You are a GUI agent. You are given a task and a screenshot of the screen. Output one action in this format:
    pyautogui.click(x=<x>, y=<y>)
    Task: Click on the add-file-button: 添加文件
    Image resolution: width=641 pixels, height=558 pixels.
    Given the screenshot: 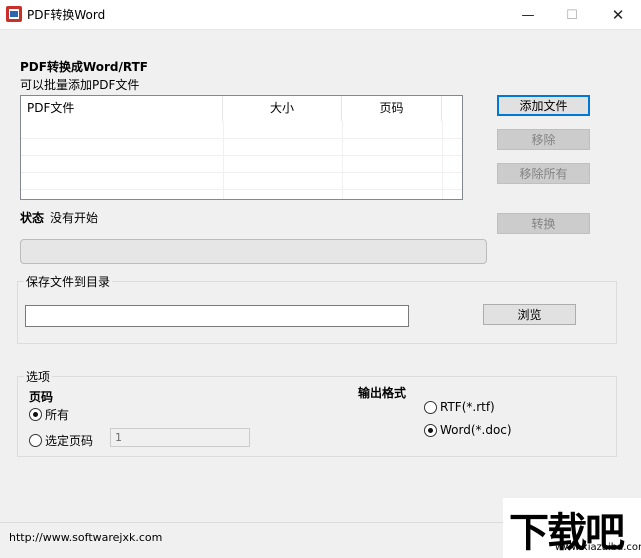 What is the action you would take?
    pyautogui.click(x=543, y=105)
    